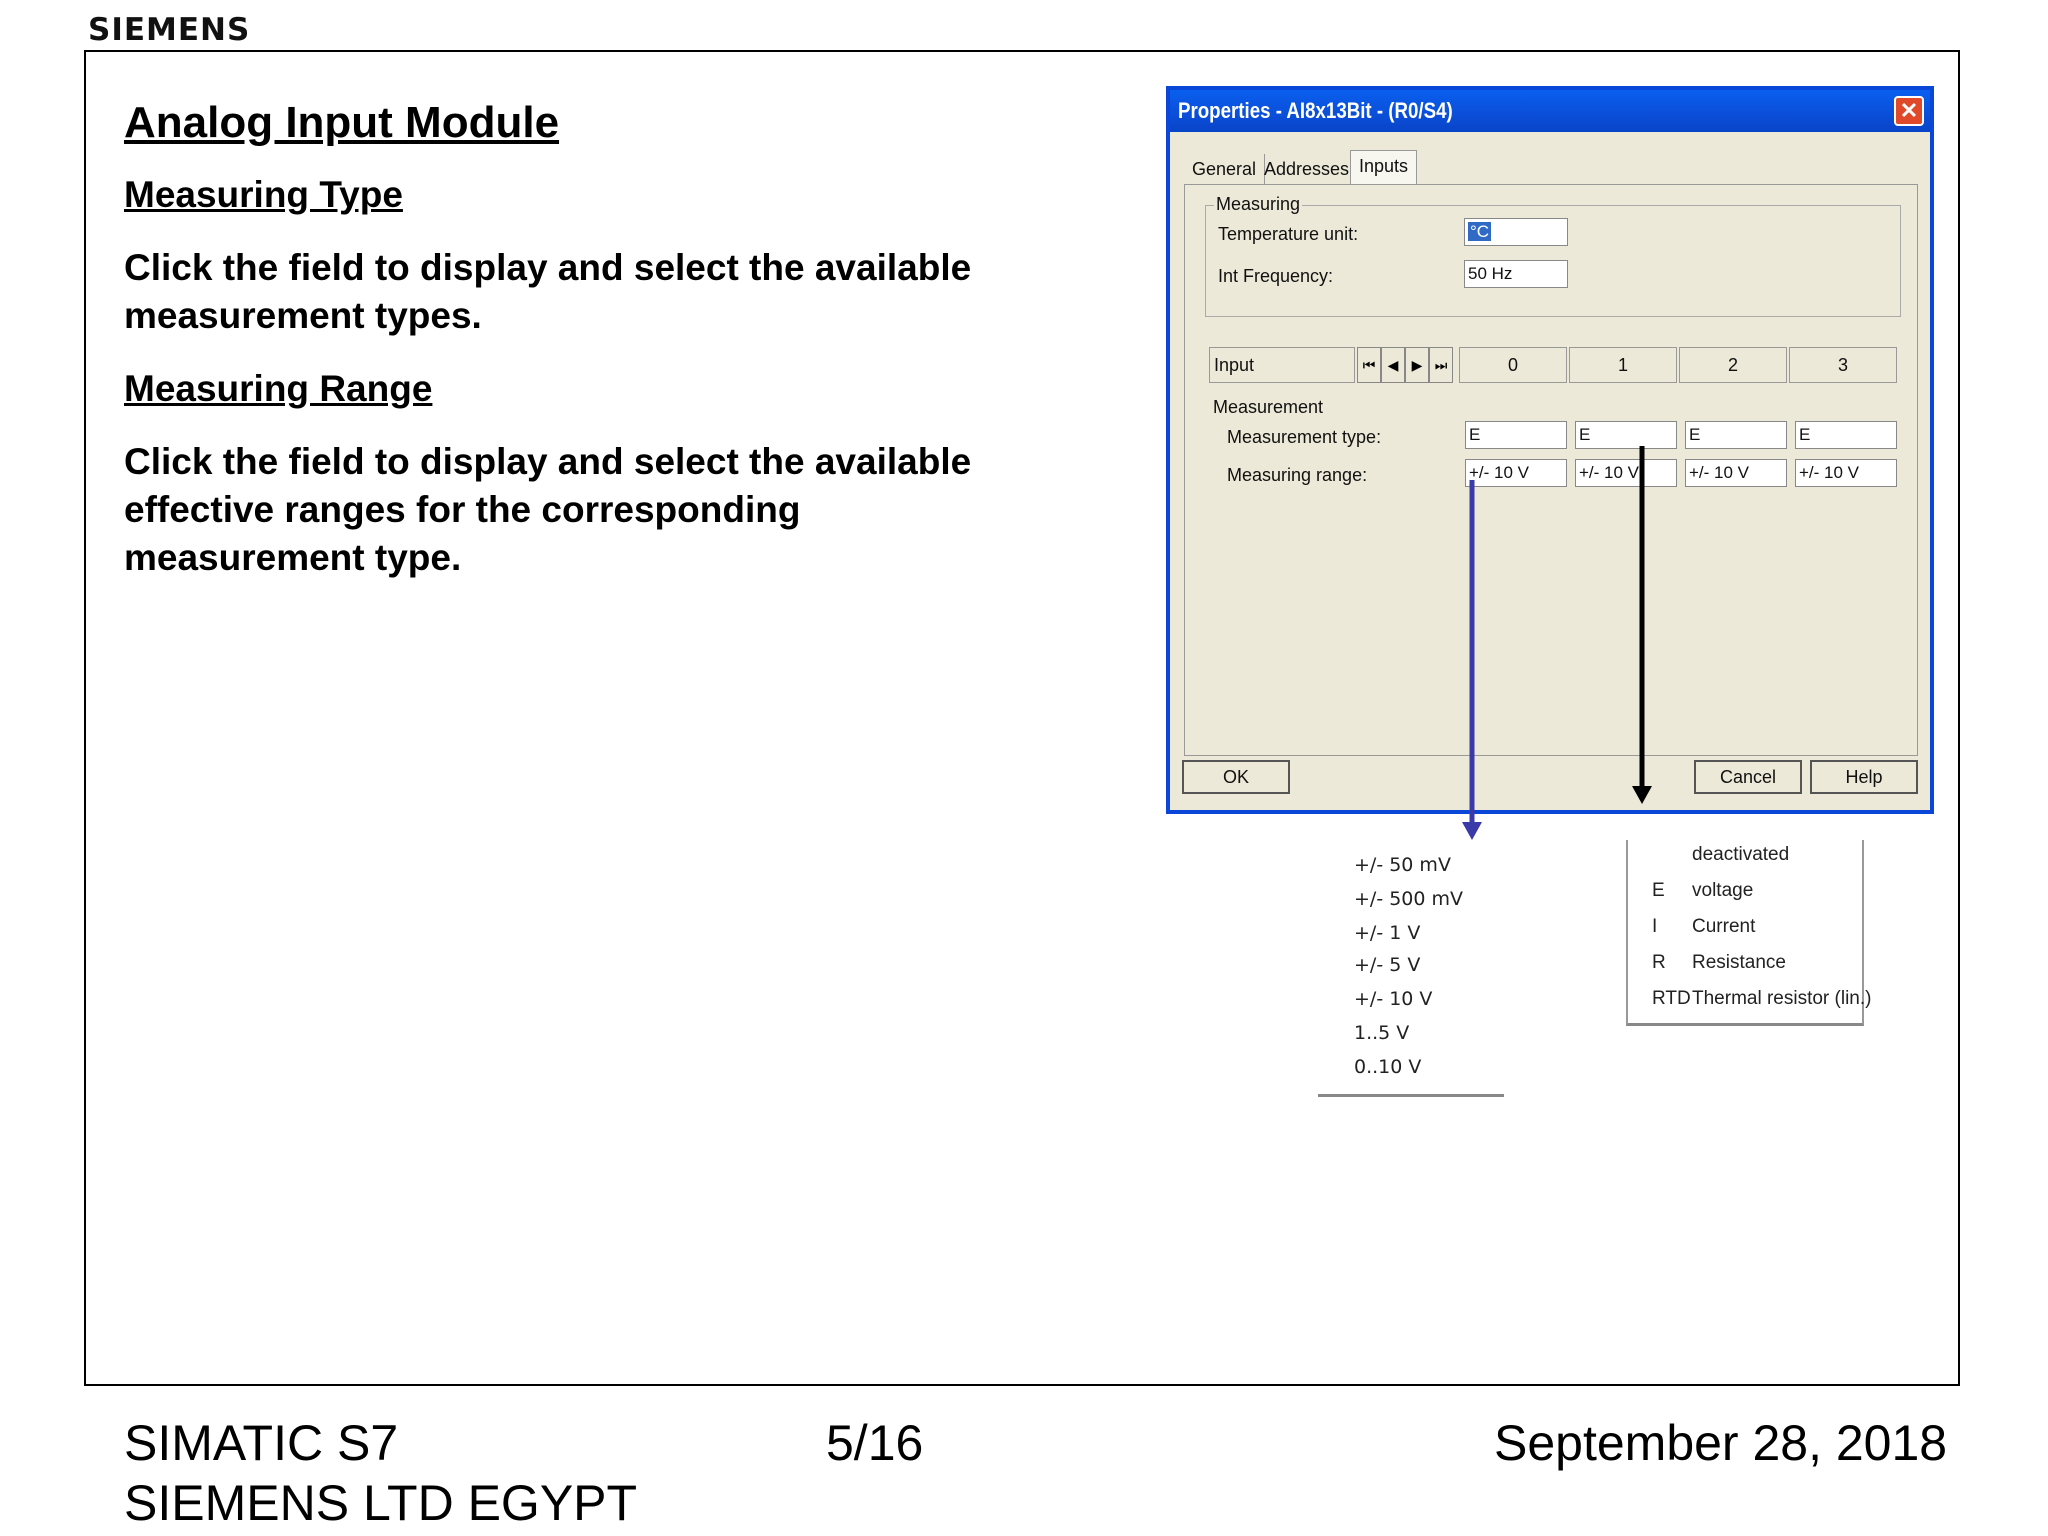 Image resolution: width=2048 pixels, height=1536 pixels. What do you see at coordinates (1408, 899) in the screenshot?
I see `range-option: +/- 500 mV` at bounding box center [1408, 899].